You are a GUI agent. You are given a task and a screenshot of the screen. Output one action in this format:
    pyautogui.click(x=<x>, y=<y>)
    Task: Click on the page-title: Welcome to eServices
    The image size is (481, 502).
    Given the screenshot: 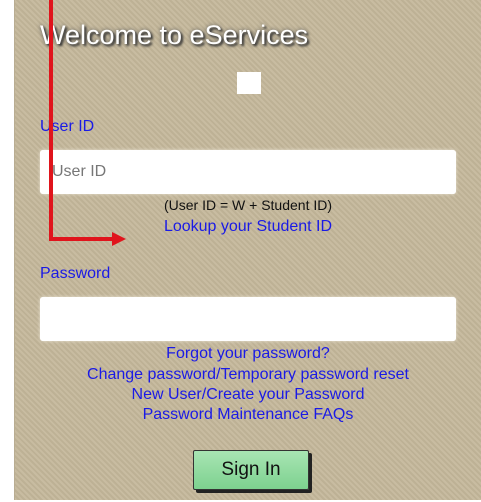 What is the action you would take?
    pyautogui.click(x=174, y=35)
    